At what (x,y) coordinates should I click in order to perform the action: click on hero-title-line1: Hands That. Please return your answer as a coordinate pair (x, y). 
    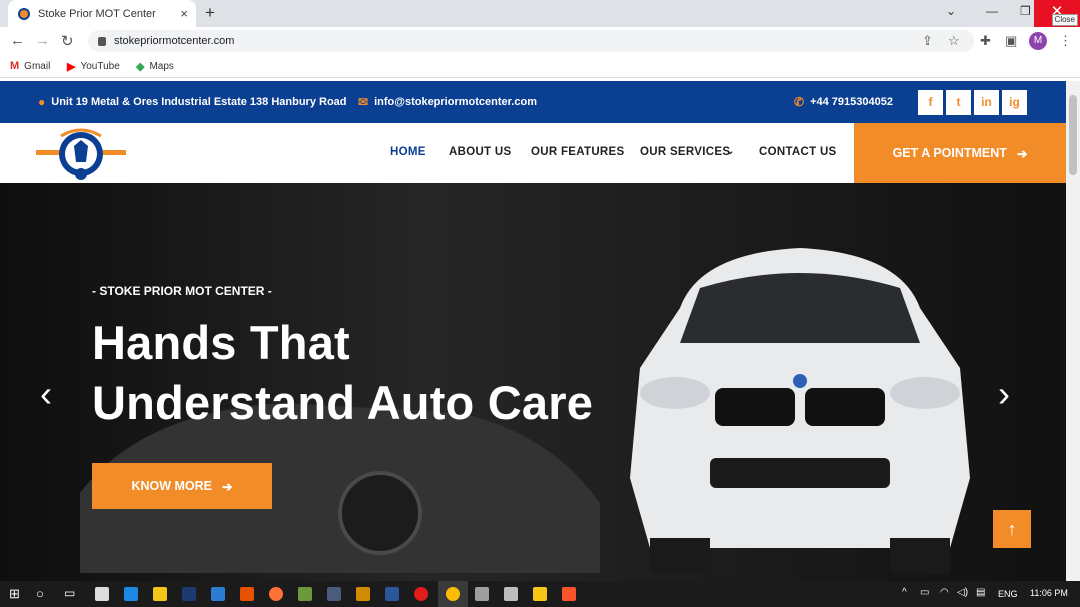
    Looking at the image, I should click on (221, 342).